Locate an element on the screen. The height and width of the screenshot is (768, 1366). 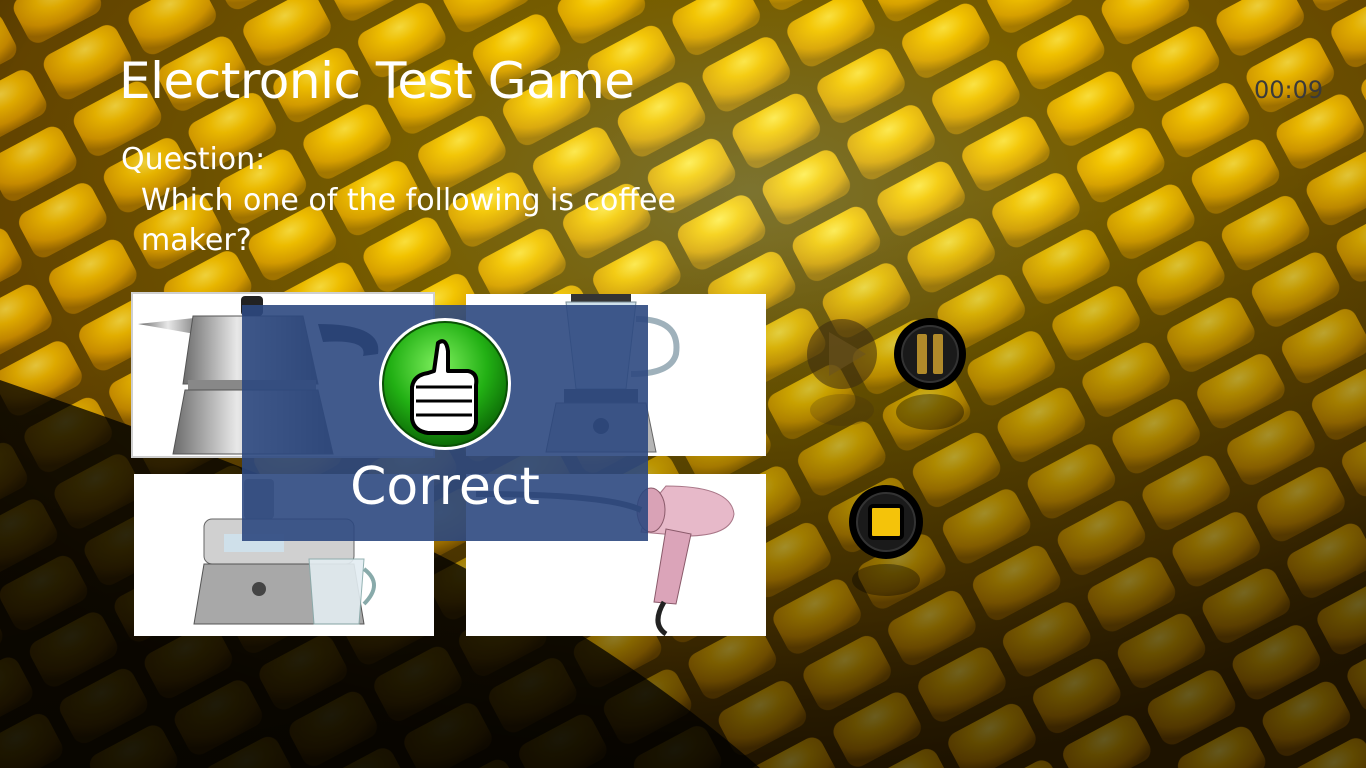
play-icon is located at coordinates (842, 372).